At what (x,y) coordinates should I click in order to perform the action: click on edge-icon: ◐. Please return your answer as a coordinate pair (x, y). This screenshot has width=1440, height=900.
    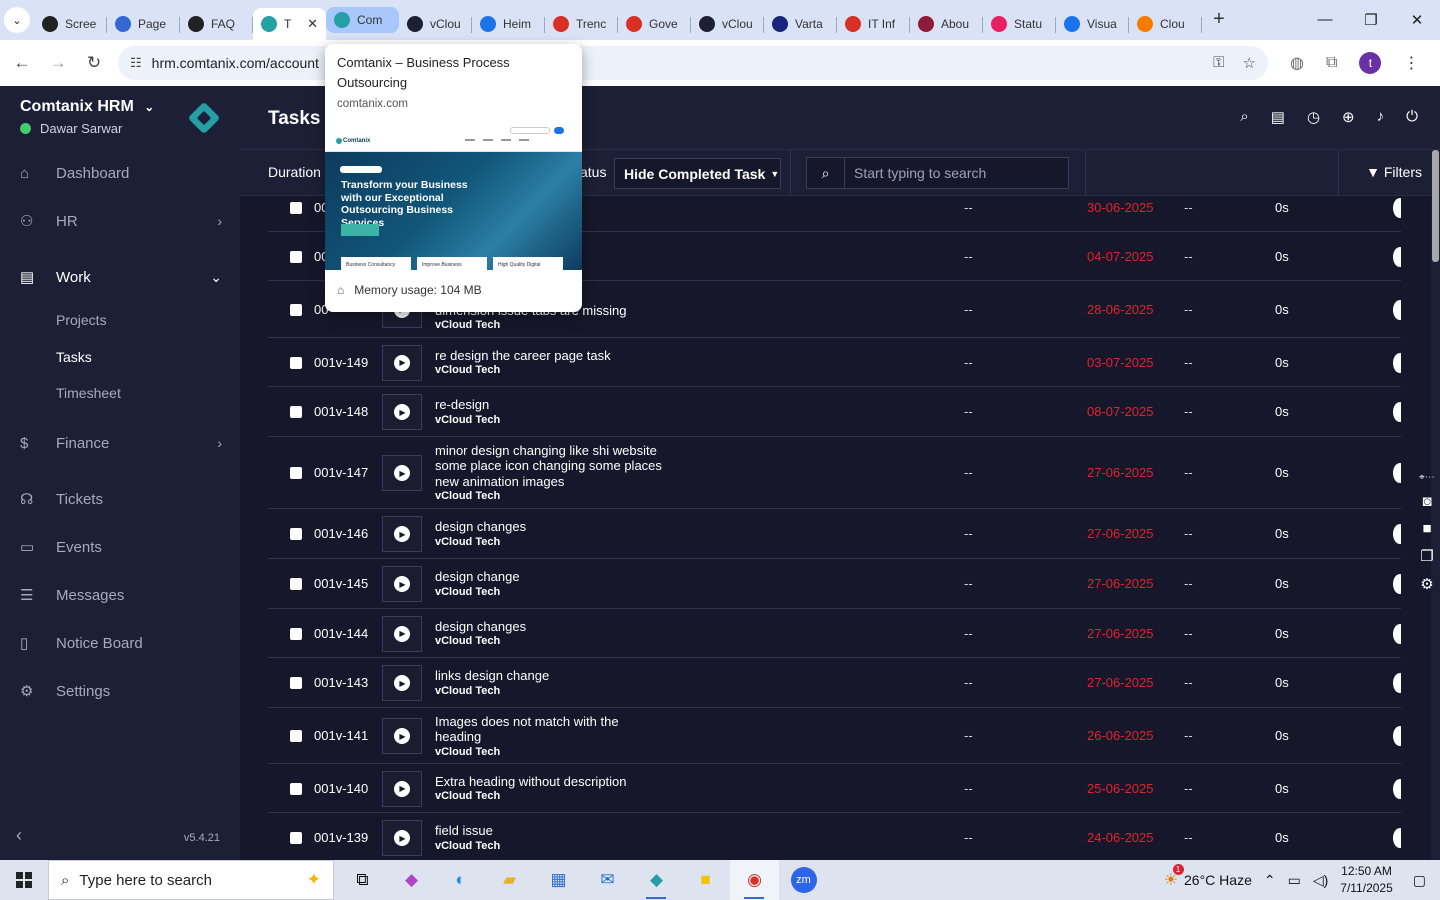
    Looking at the image, I should click on (460, 880).